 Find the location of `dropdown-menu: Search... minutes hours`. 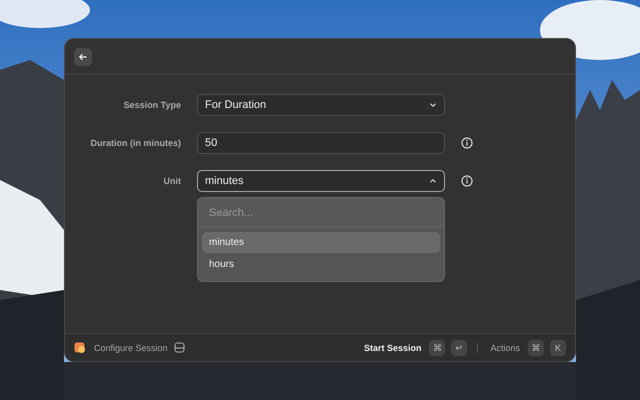

dropdown-menu: Search... minutes hours is located at coordinates (321, 239).